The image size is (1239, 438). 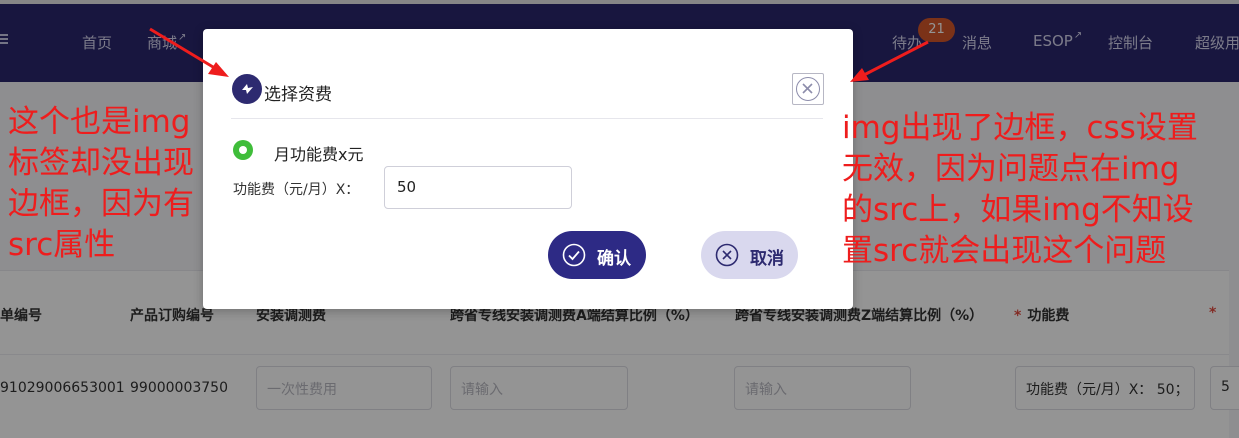 I want to click on arrow-left-icon, so click(x=189, y=52).